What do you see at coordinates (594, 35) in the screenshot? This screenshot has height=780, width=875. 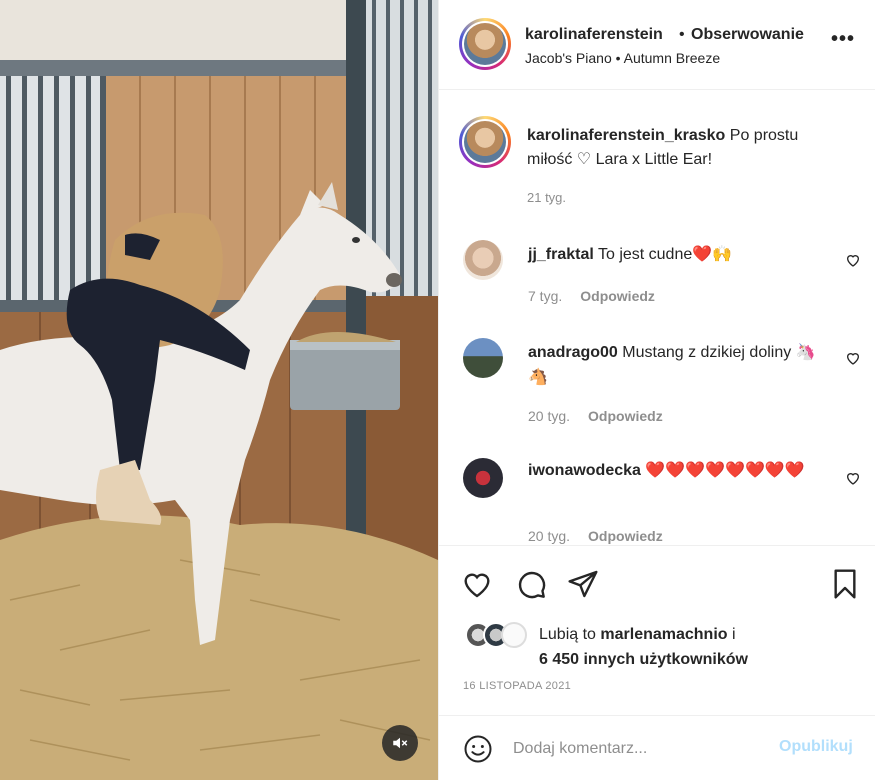 I see `author-username: karolinaferenstein` at bounding box center [594, 35].